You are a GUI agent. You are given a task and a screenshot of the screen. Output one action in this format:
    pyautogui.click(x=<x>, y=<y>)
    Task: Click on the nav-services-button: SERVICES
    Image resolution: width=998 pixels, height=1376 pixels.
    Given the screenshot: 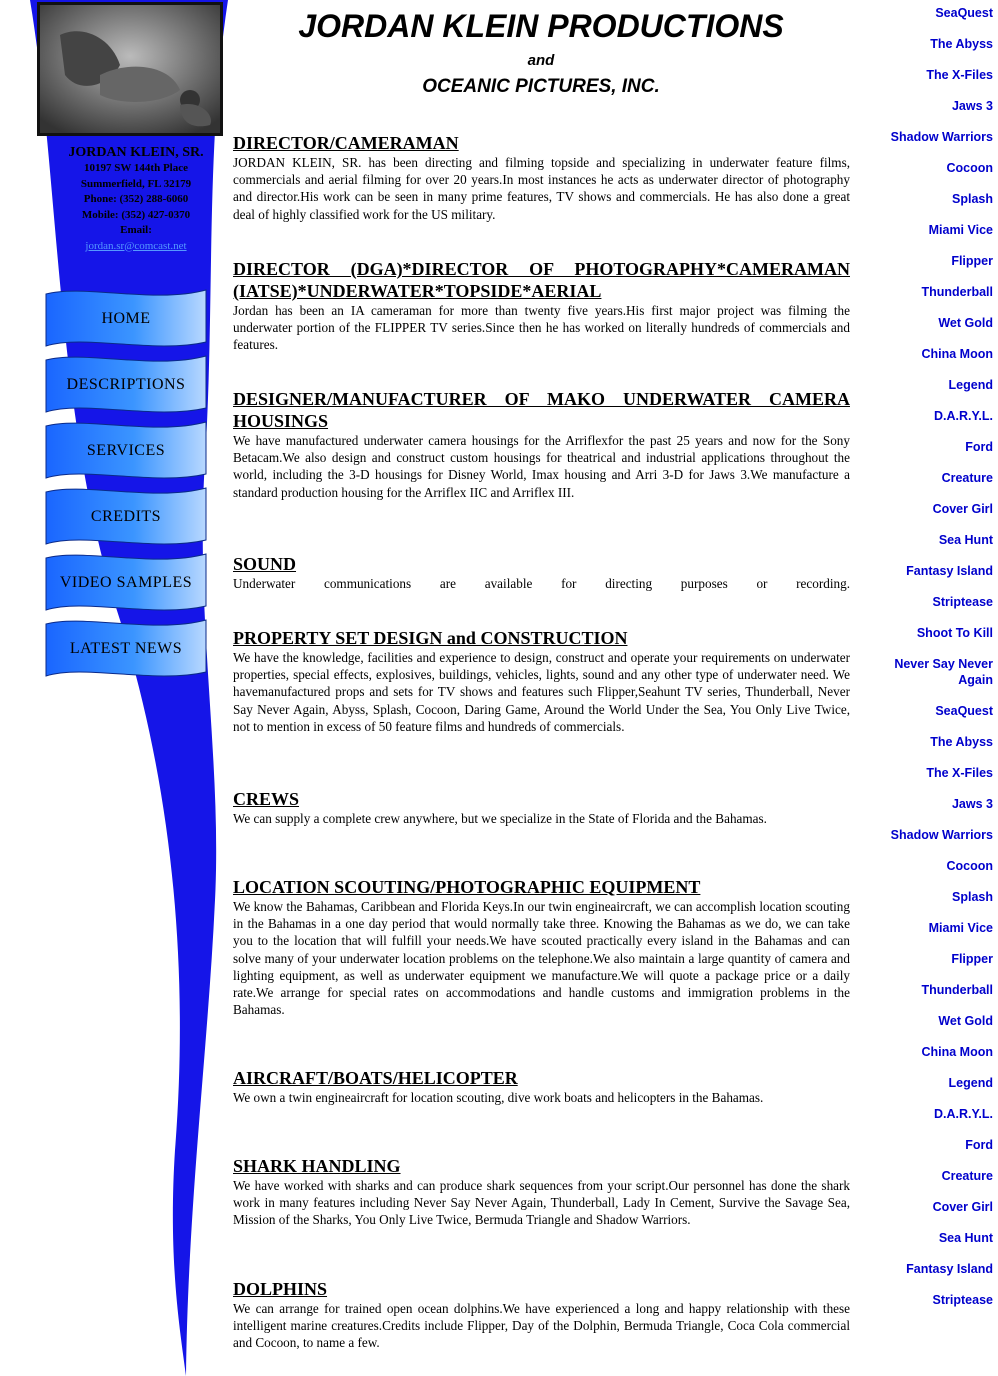 What is the action you would take?
    pyautogui.click(x=126, y=451)
    